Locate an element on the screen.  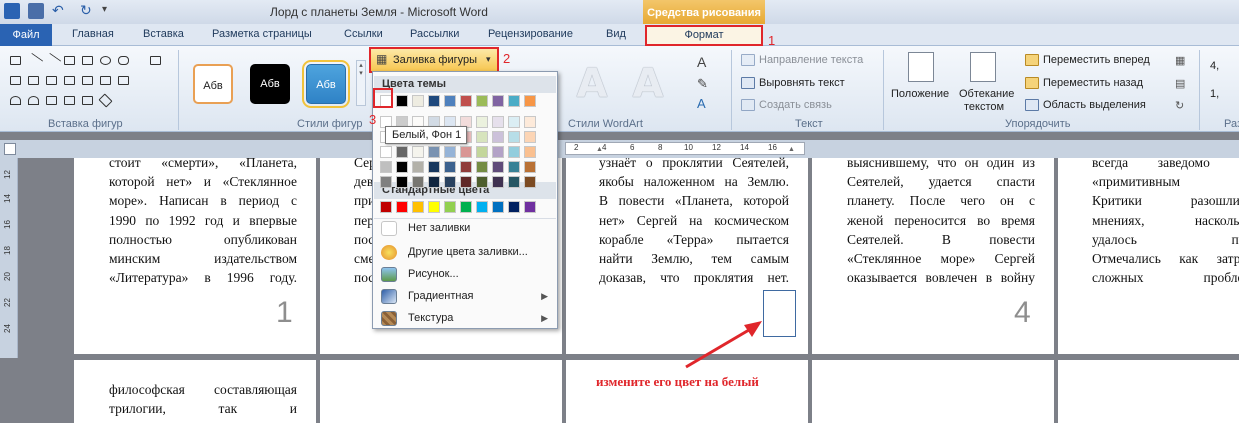
shape-elbow is located at coordinates (69, 60).